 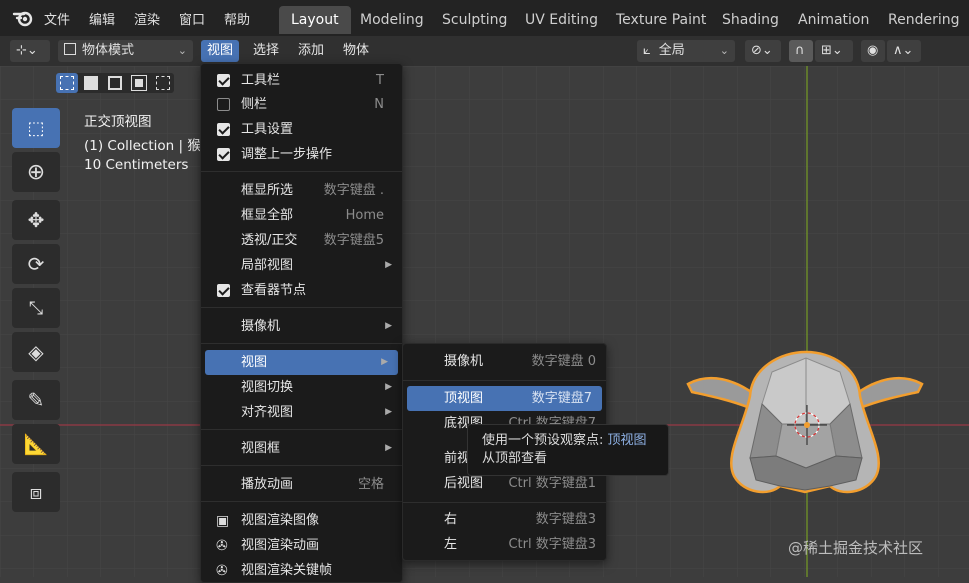 I want to click on 3d-cursor-icon: ⊕, so click(x=36, y=172).